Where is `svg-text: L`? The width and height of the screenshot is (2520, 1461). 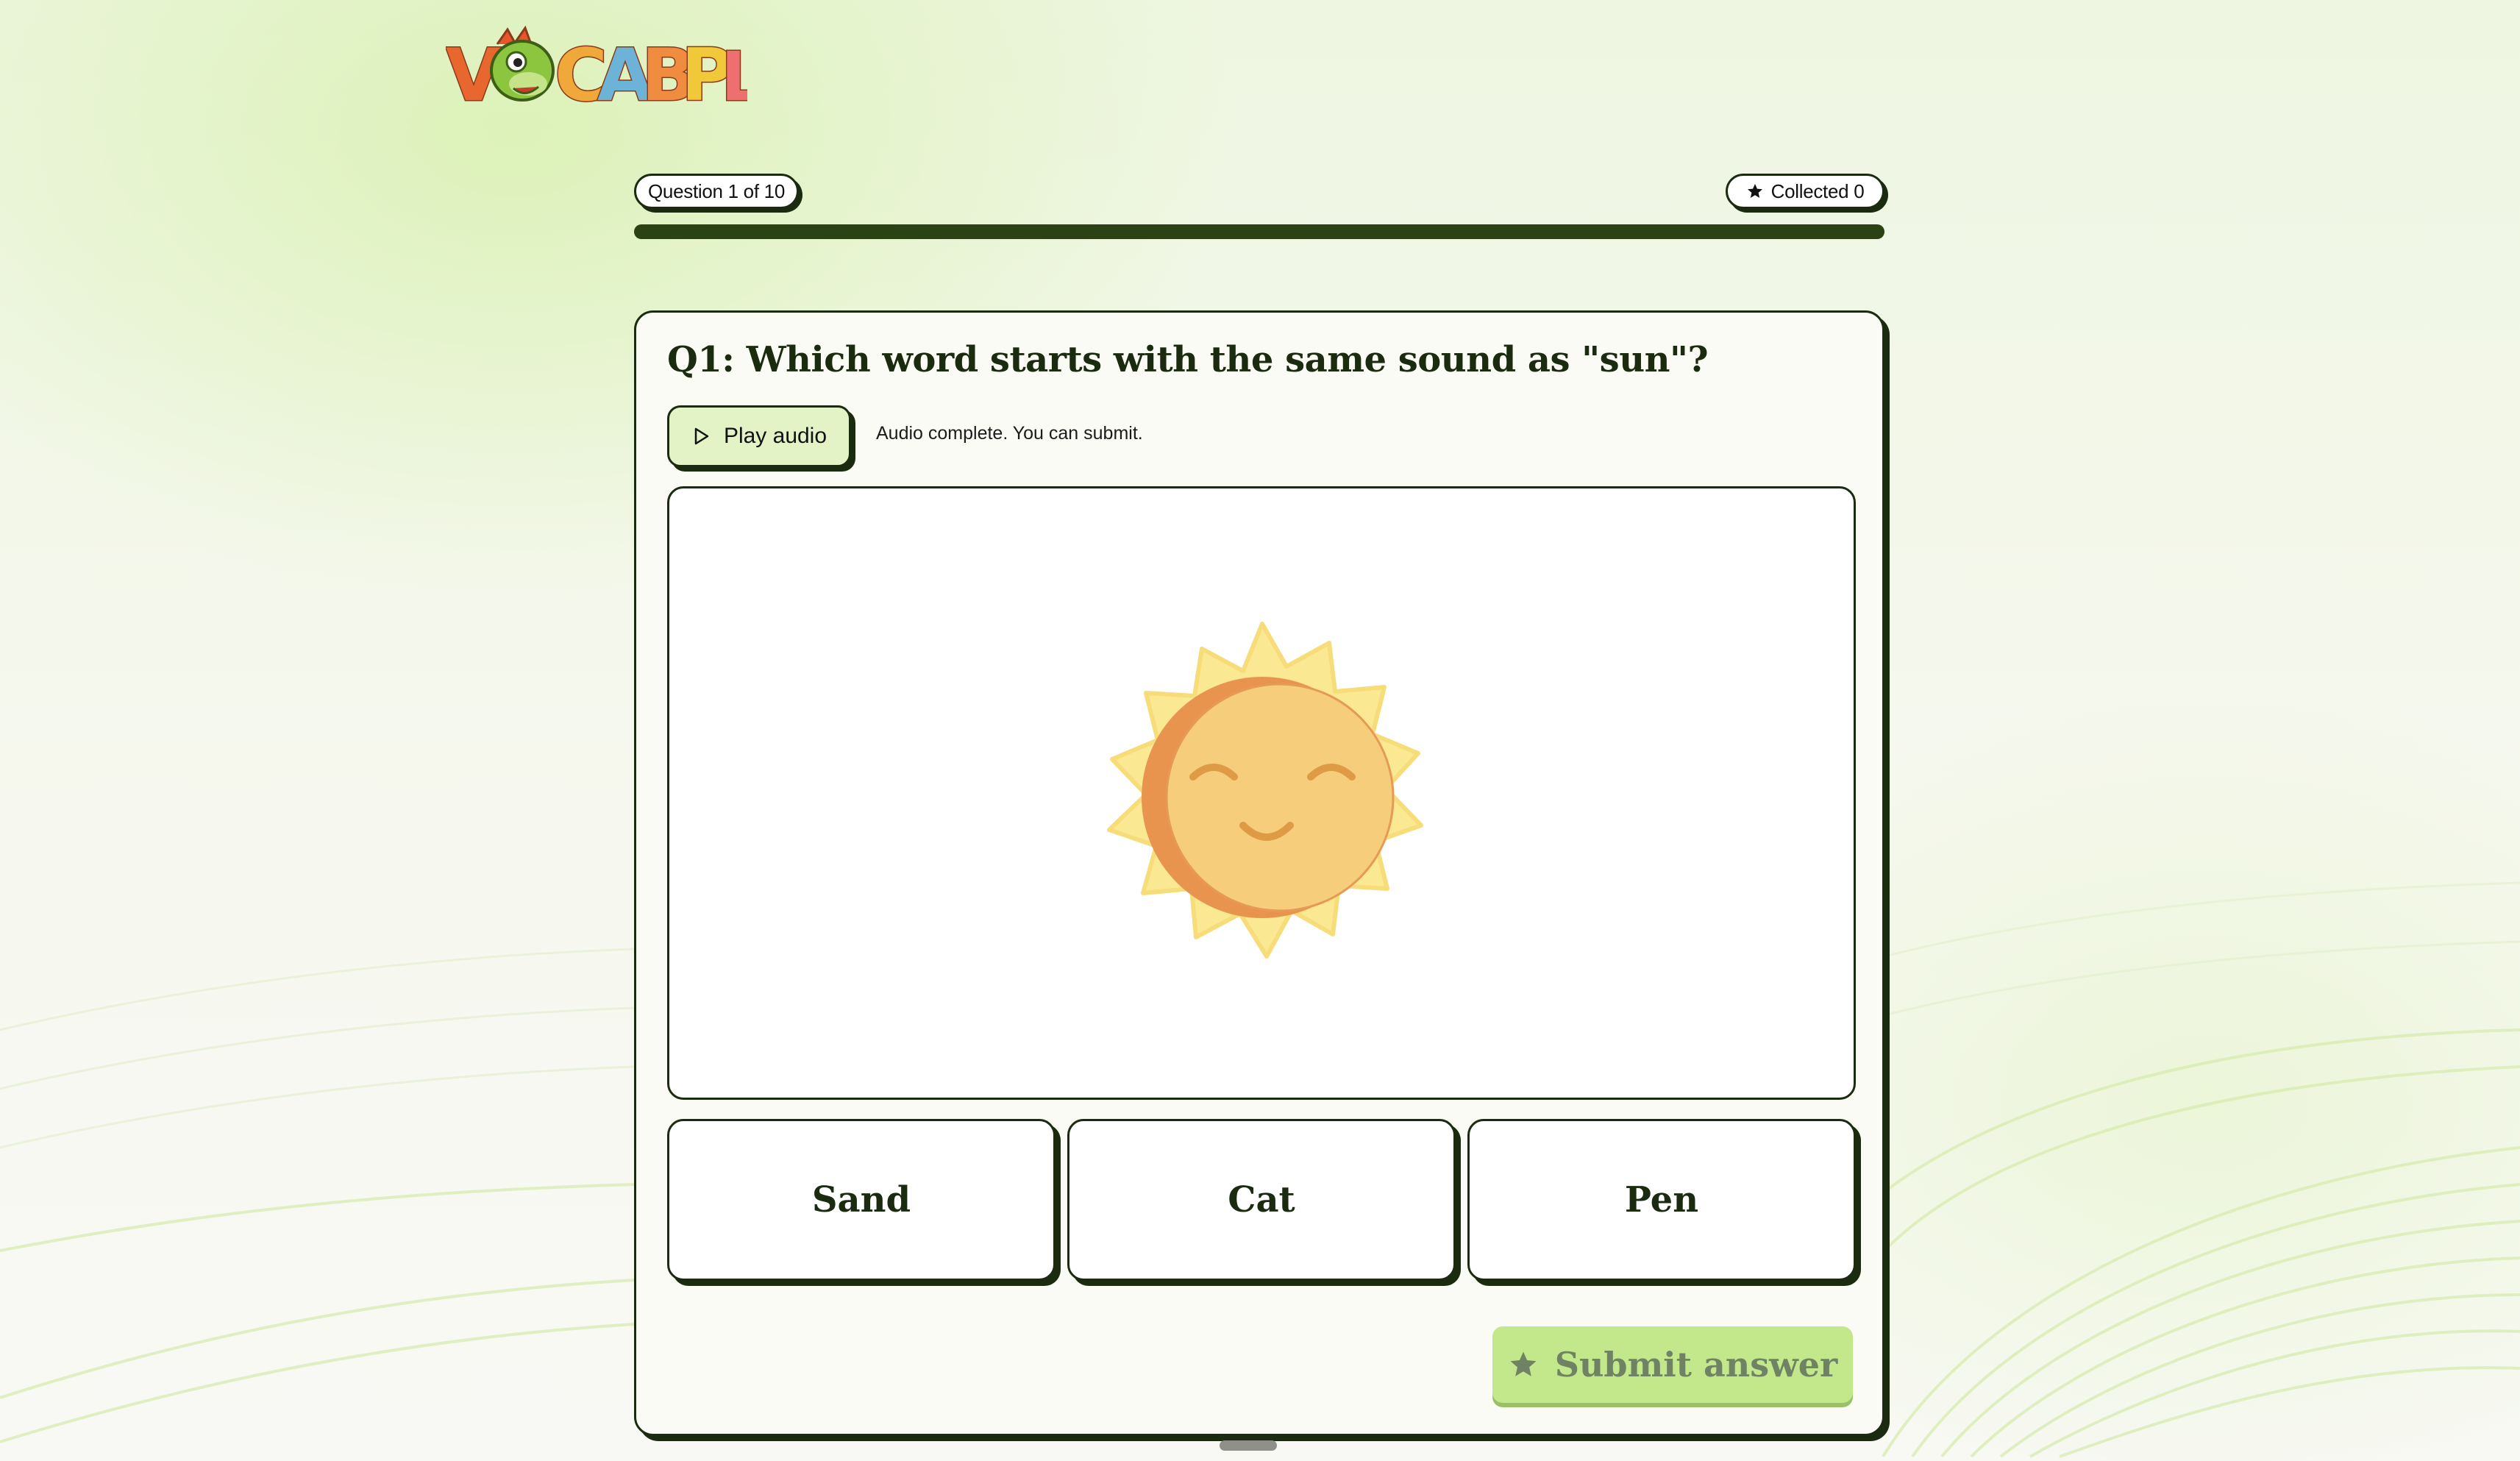 svg-text: L is located at coordinates (734, 75).